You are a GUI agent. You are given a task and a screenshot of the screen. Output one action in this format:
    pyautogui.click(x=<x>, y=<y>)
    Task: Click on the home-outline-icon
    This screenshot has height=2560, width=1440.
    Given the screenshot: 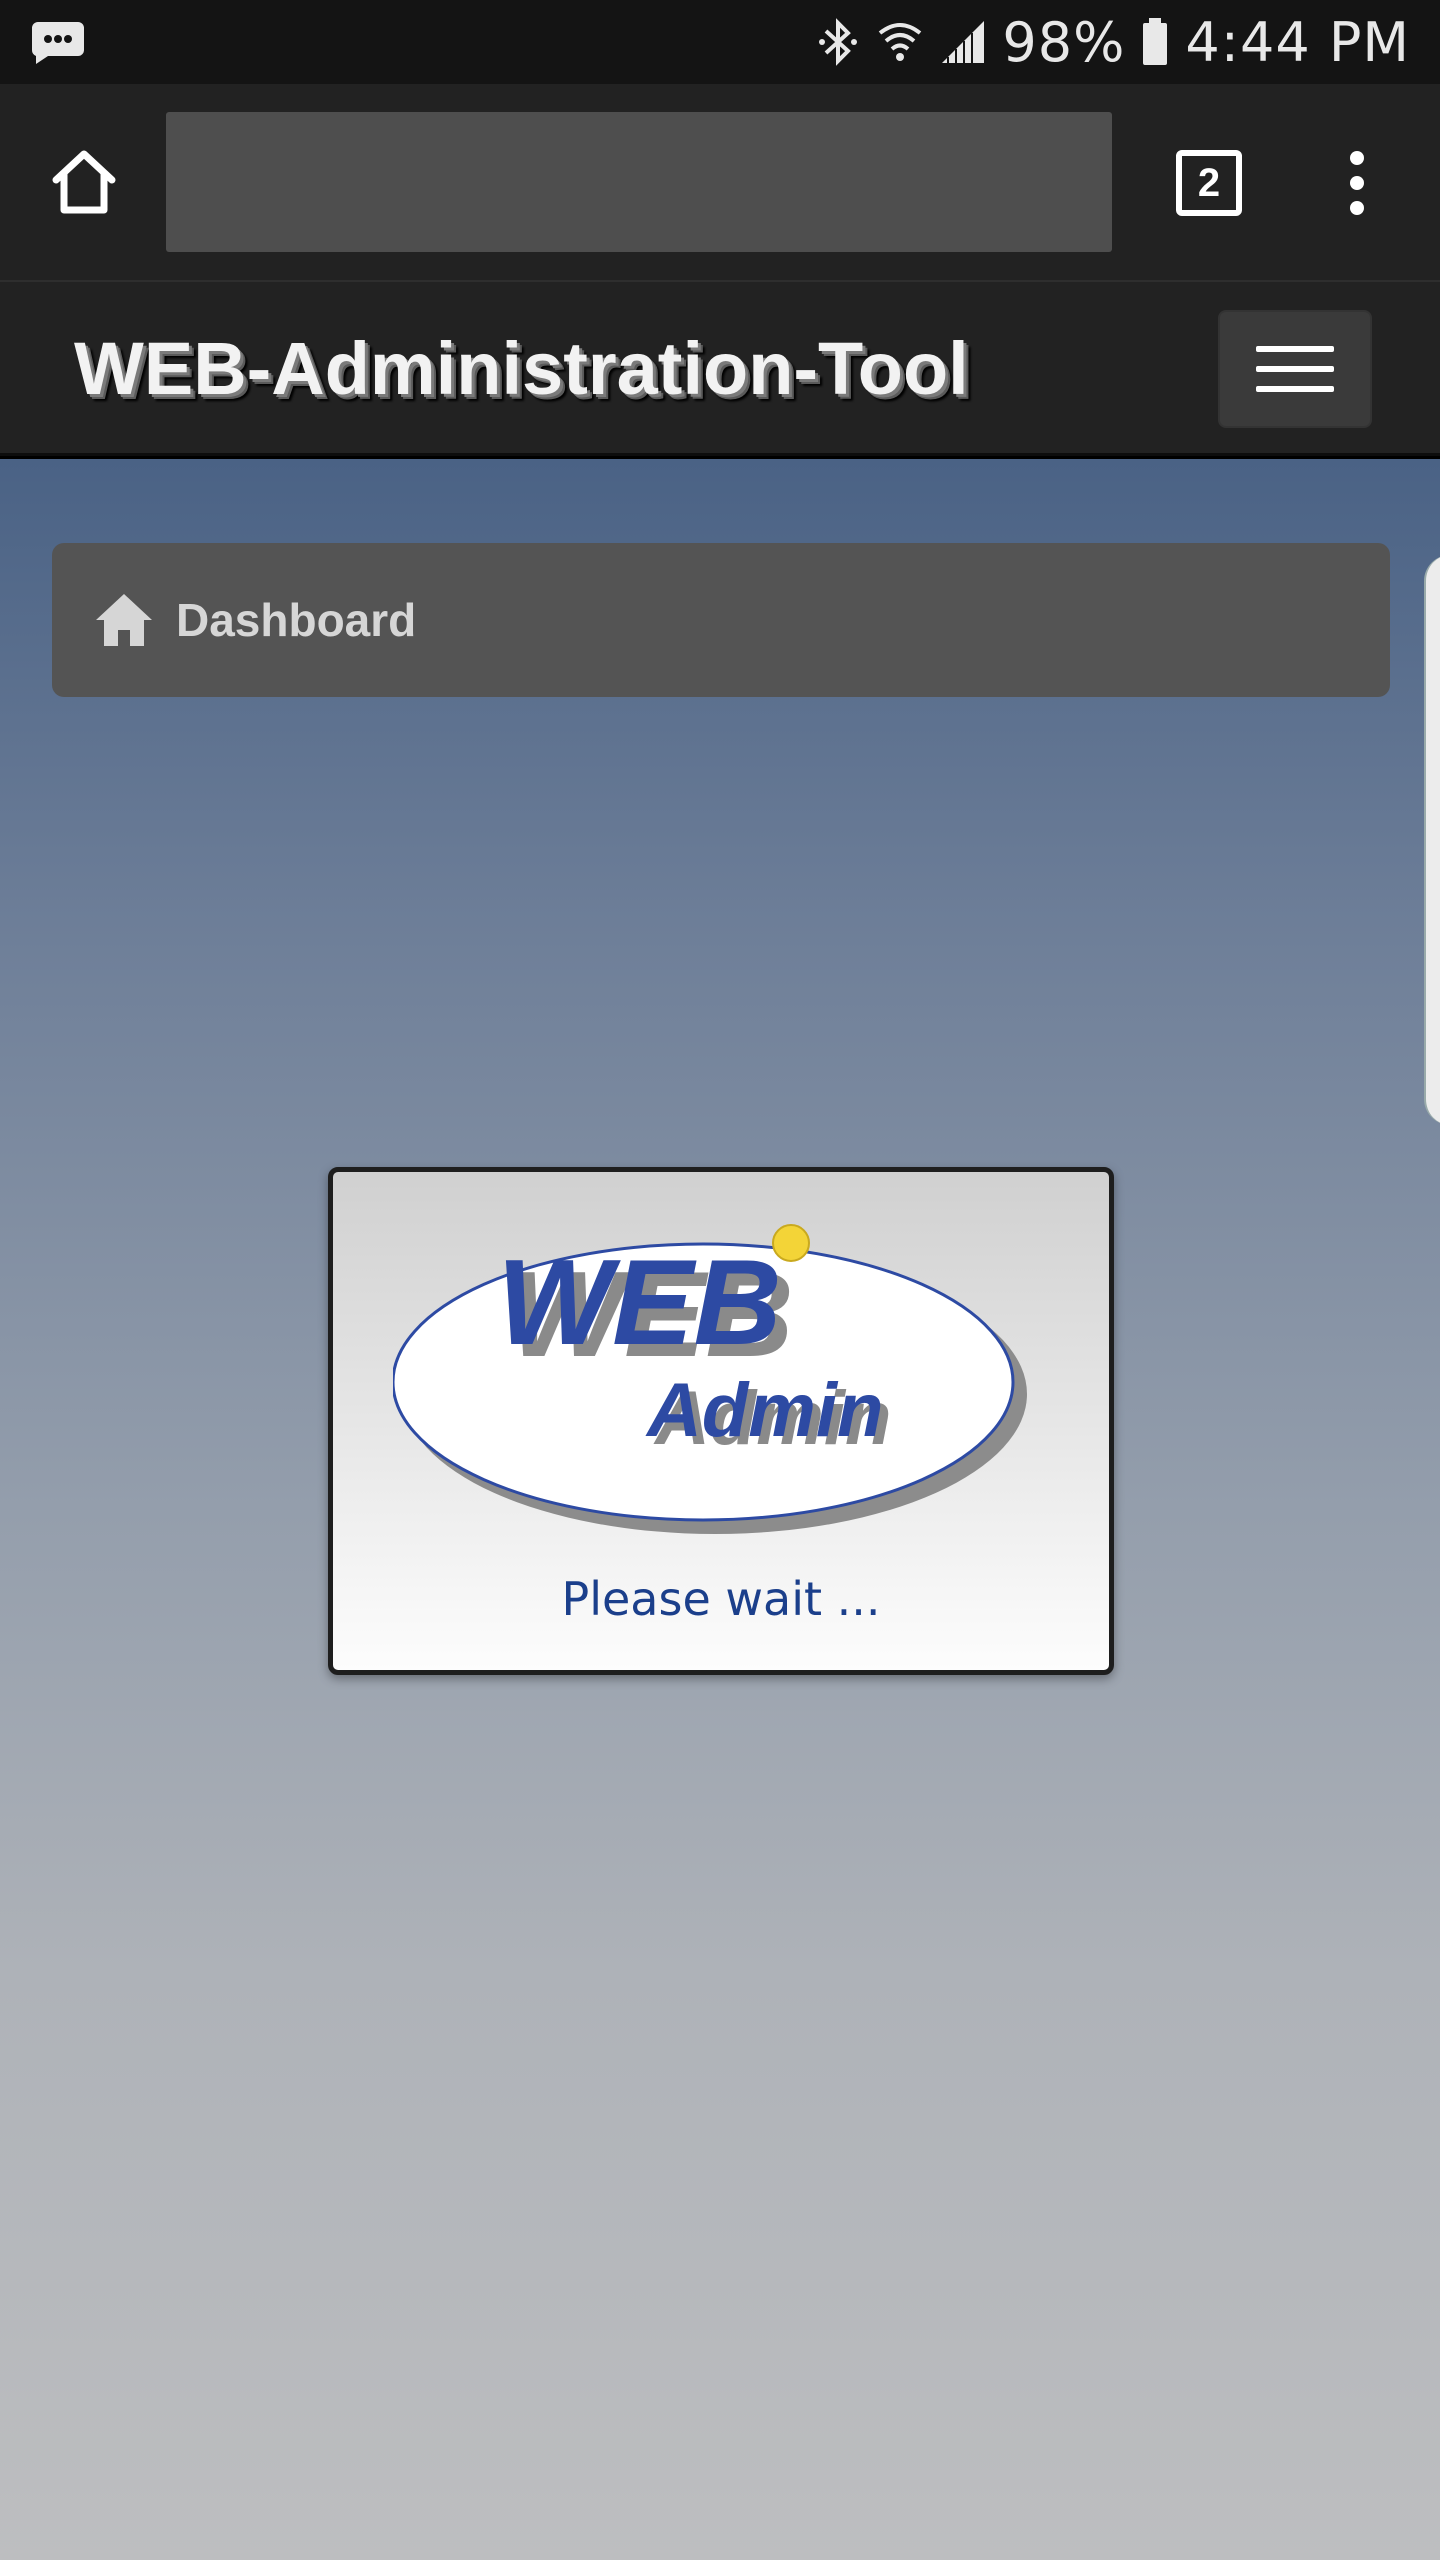 What is the action you would take?
    pyautogui.click(x=84, y=182)
    